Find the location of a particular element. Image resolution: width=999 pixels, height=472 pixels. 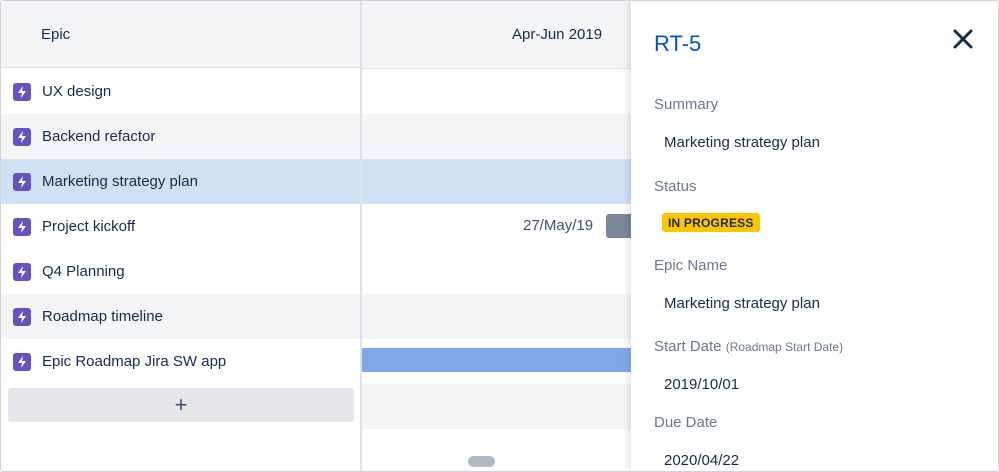

status-badge: IN PROGRESS is located at coordinates (711, 222).